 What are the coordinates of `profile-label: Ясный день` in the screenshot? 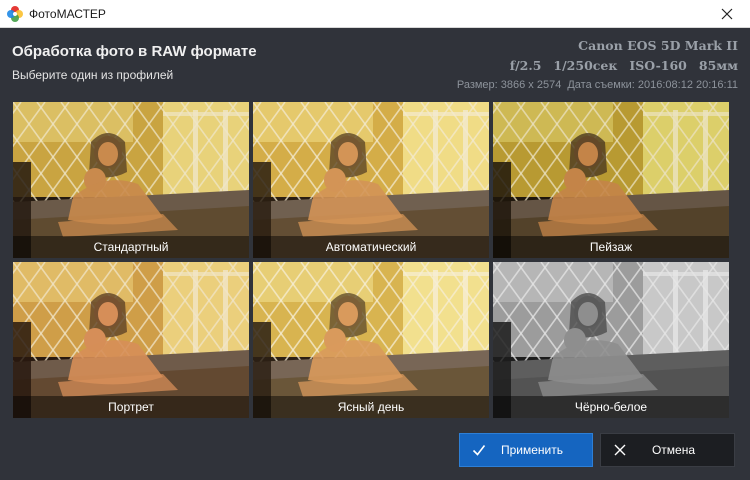 It's located at (371, 407).